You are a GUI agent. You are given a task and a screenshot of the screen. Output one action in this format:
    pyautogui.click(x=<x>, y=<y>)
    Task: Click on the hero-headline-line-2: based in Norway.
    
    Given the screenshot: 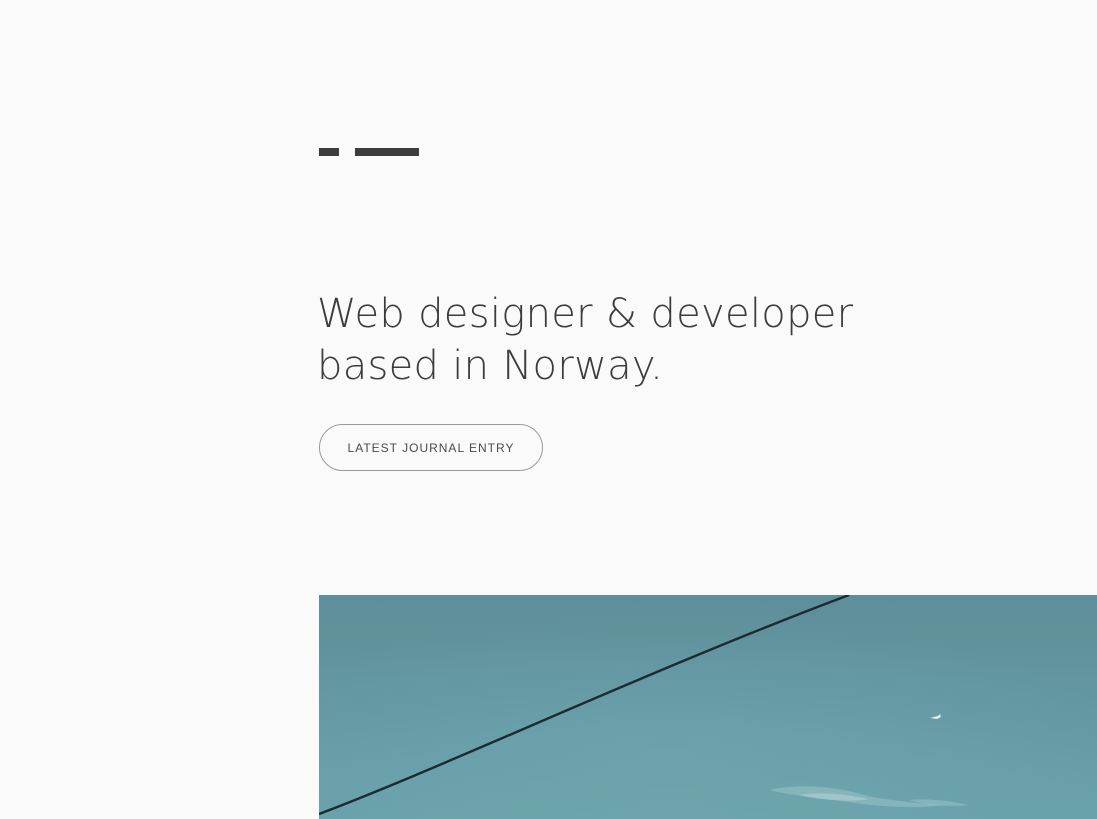 What is the action you would take?
    pyautogui.click(x=490, y=366)
    